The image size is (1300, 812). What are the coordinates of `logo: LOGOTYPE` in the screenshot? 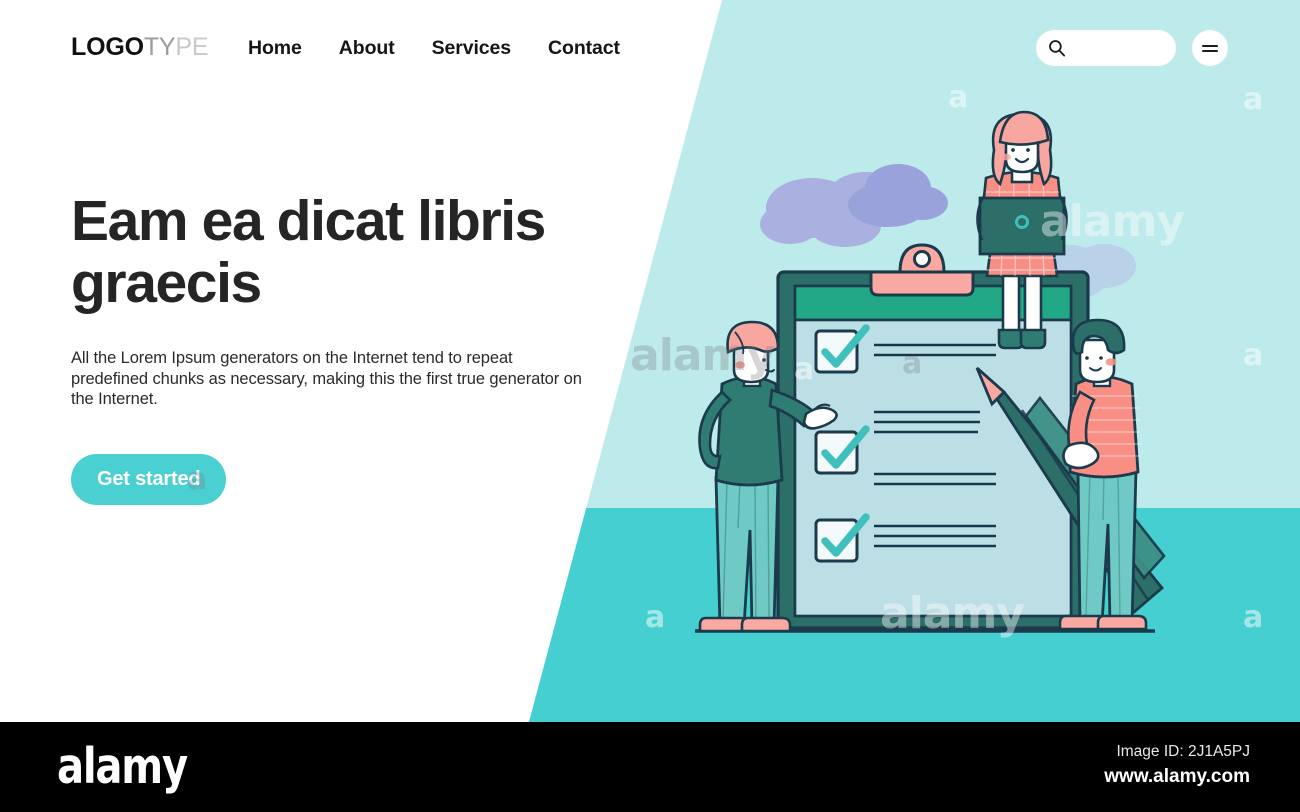 It's located at (140, 47).